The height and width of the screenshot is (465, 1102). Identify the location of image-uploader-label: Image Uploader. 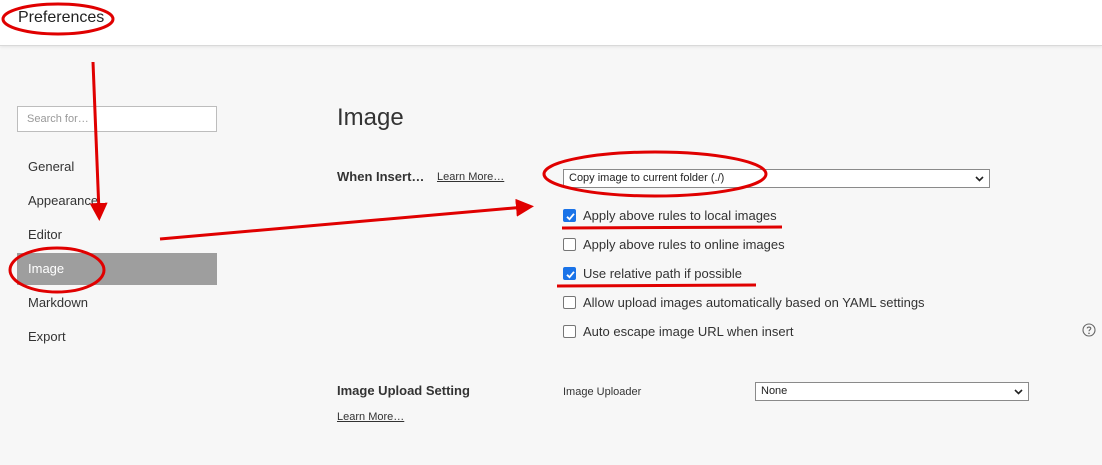
(602, 392).